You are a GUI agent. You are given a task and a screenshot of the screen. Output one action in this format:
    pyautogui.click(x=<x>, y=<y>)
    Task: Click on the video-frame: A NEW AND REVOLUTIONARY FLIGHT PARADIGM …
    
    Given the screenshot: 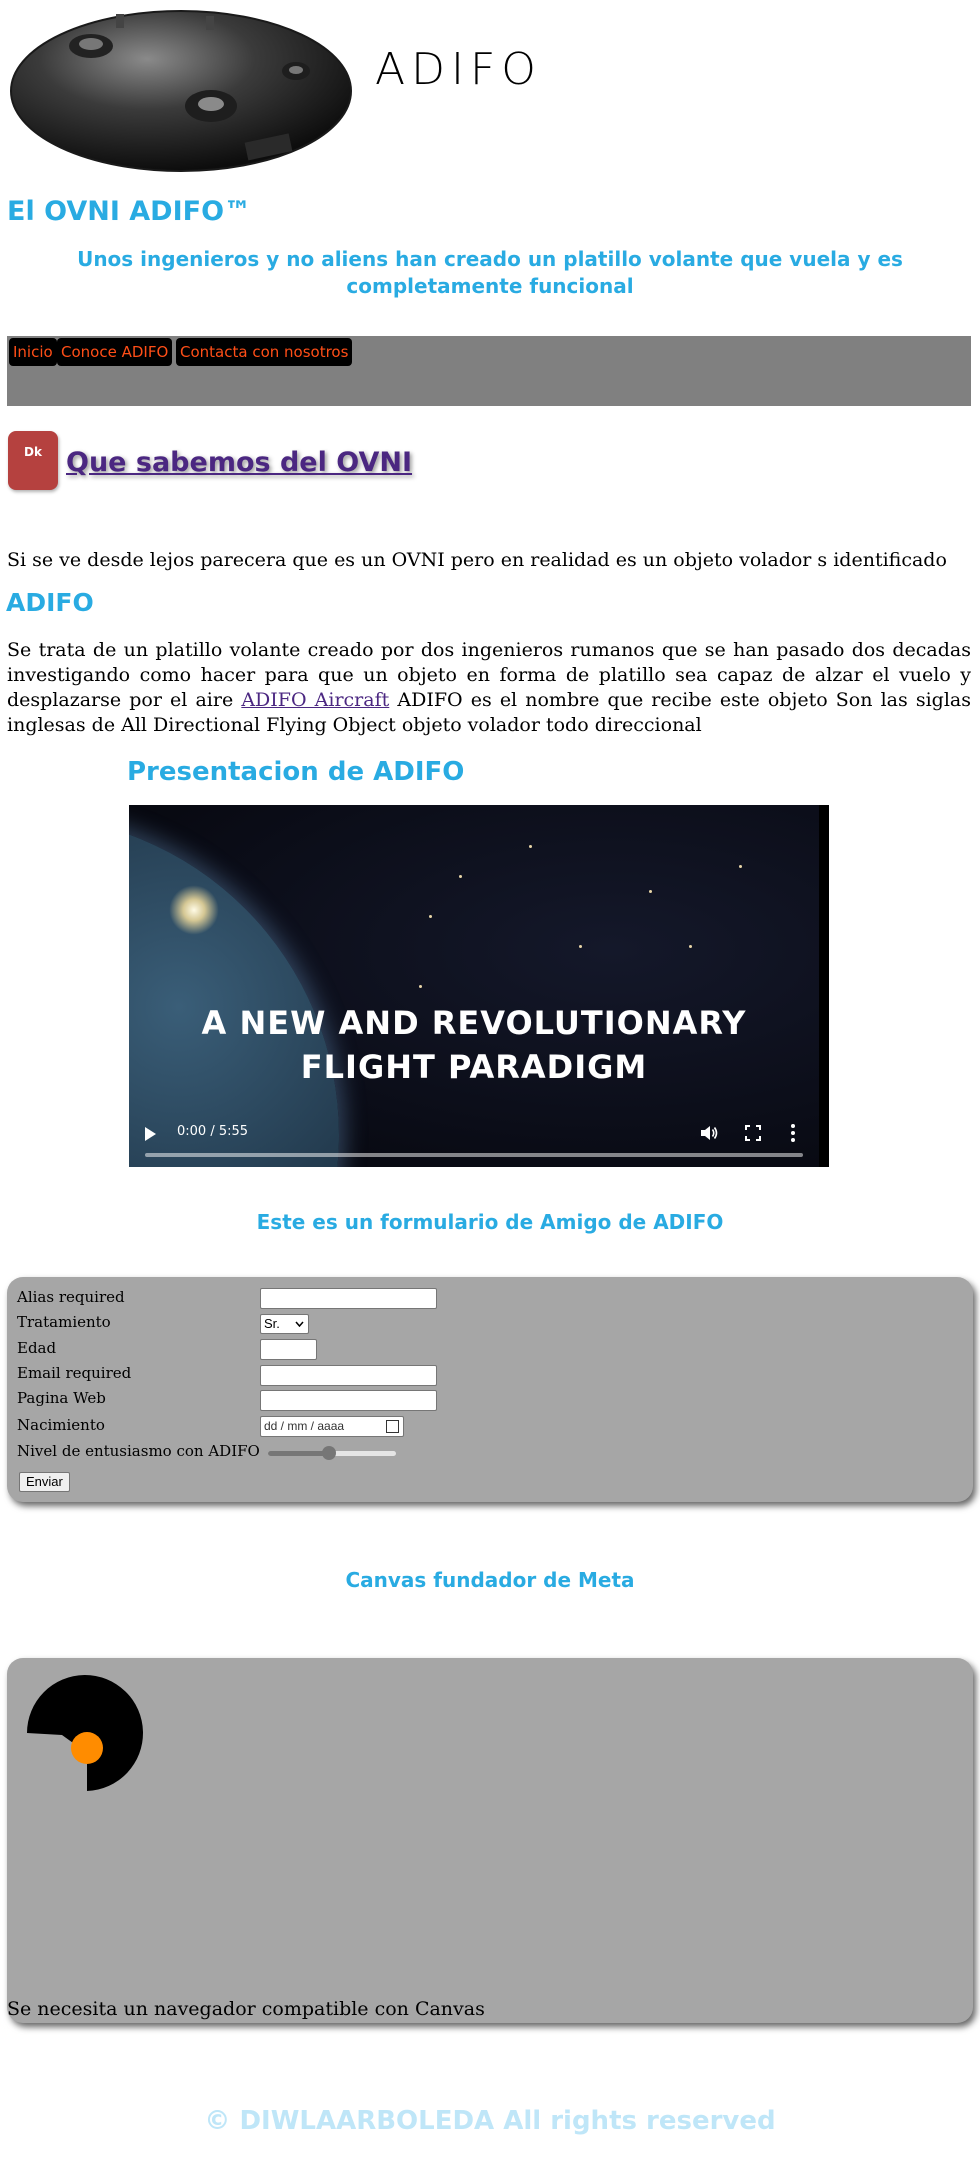 What is the action you would take?
    pyautogui.click(x=474, y=986)
    